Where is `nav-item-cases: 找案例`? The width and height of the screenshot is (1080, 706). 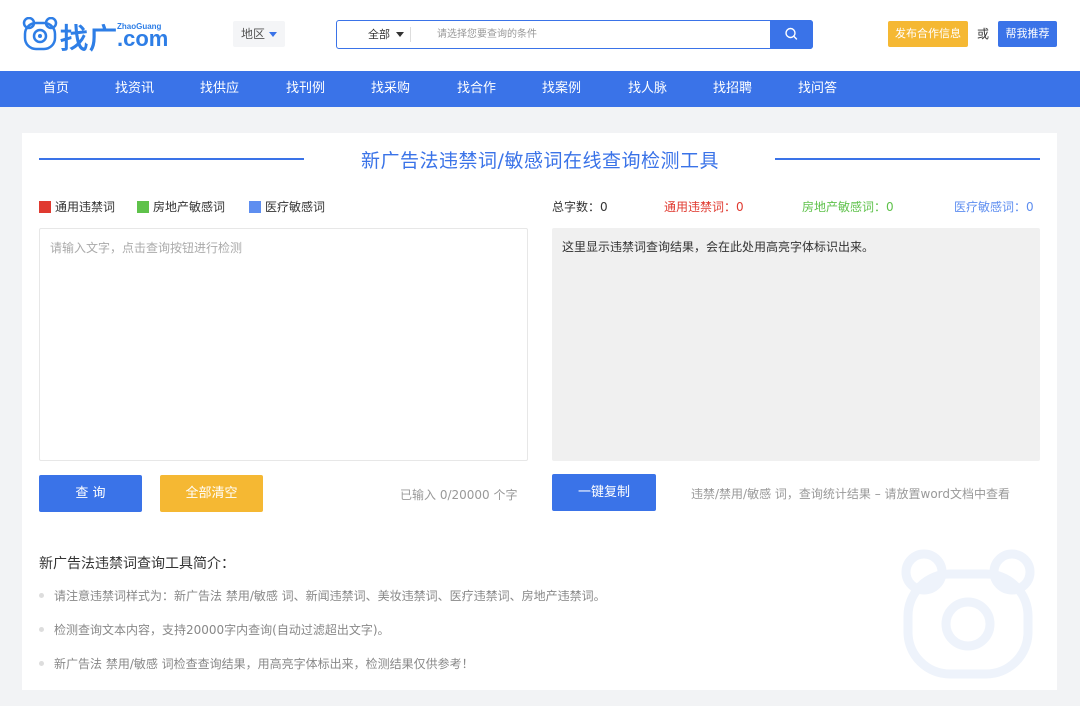
nav-item-cases: 找案例 is located at coordinates (561, 89).